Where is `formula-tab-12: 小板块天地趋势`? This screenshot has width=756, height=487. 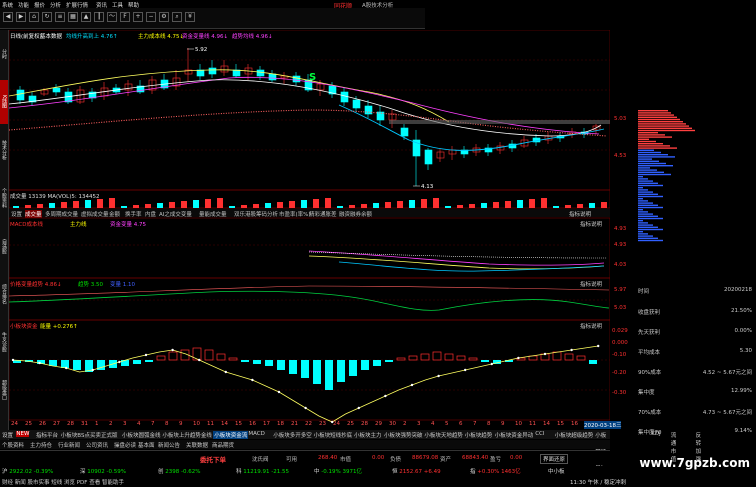 formula-tab-12: 小板块天地趋势 is located at coordinates (443, 435).